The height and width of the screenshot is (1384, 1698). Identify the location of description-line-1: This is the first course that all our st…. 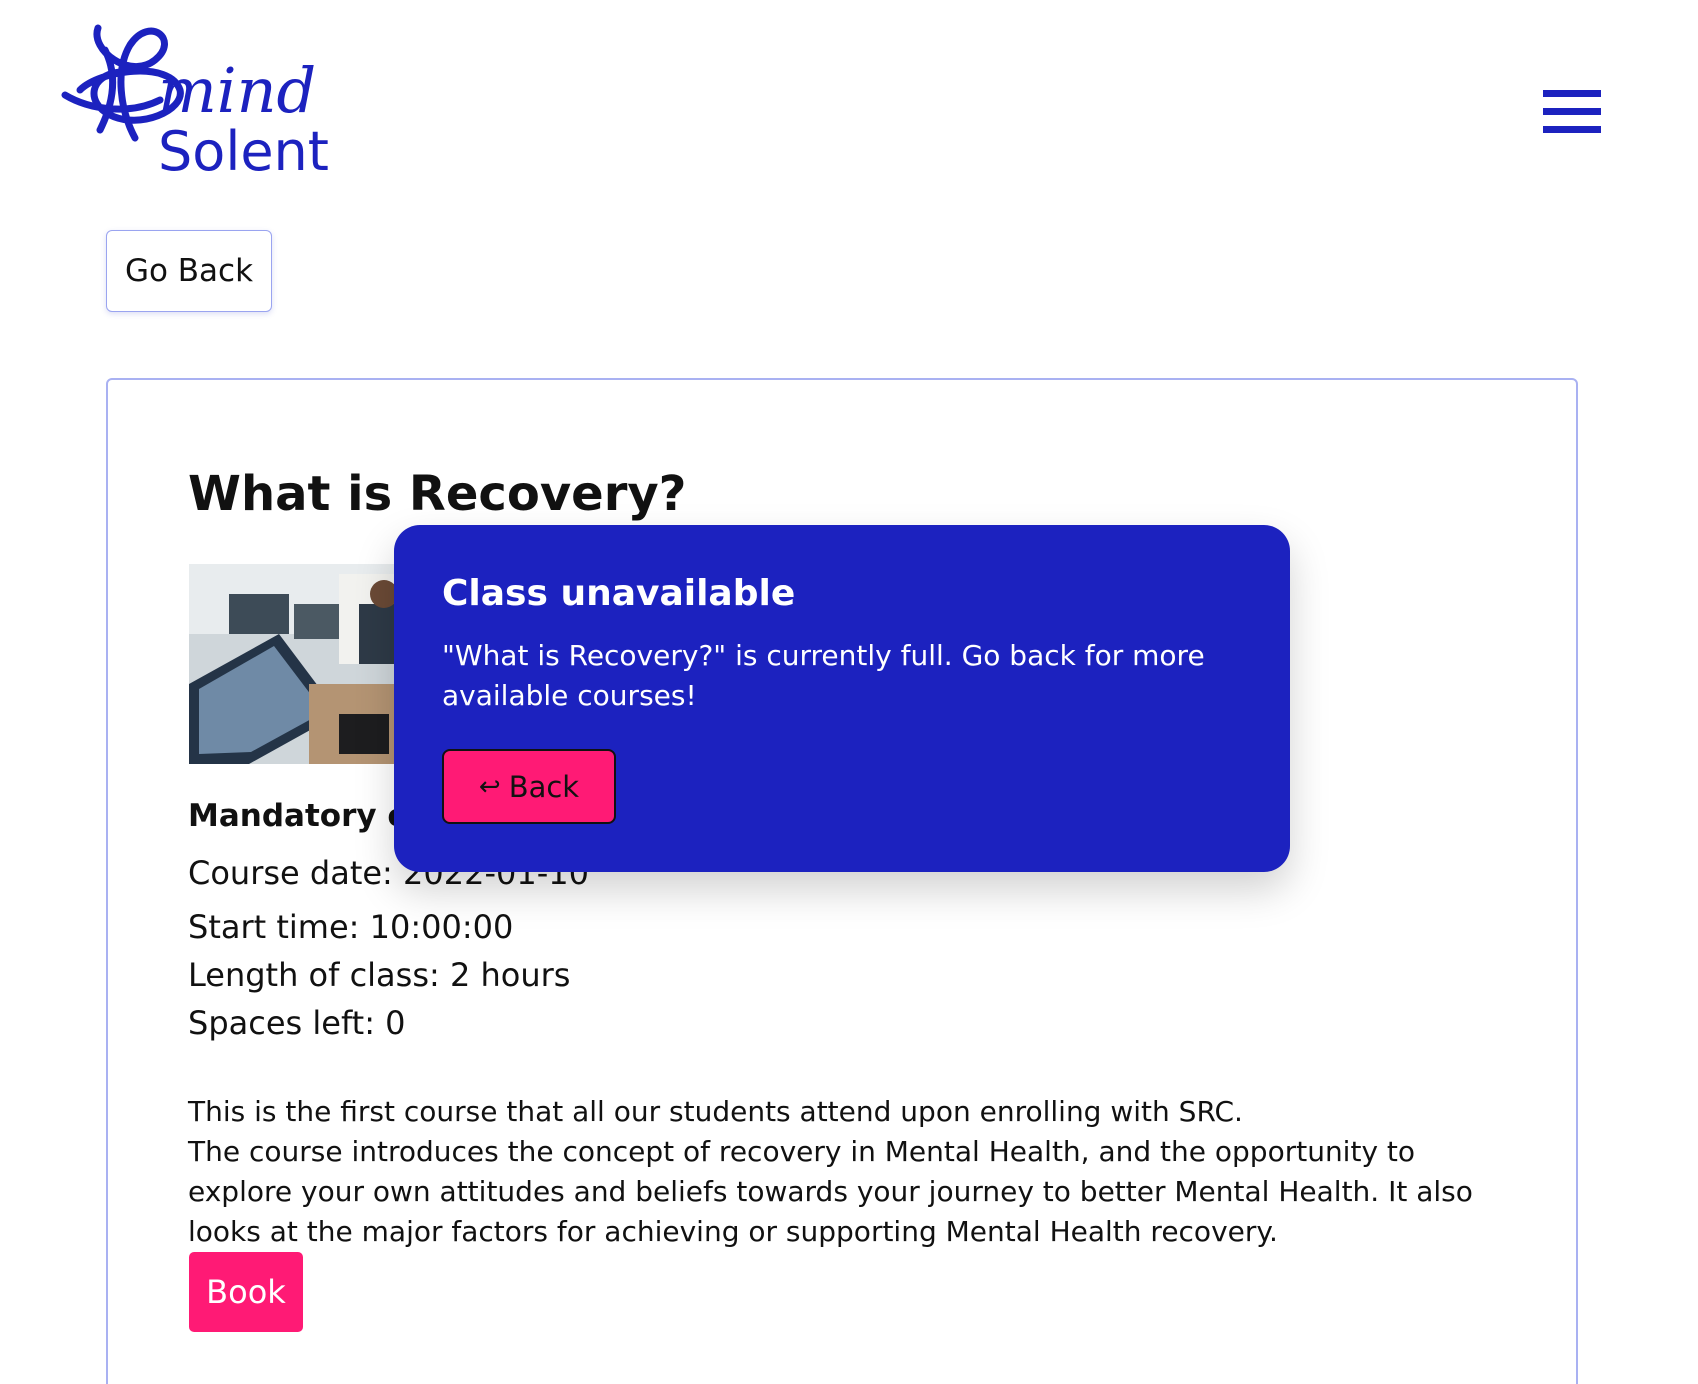
(715, 1111).